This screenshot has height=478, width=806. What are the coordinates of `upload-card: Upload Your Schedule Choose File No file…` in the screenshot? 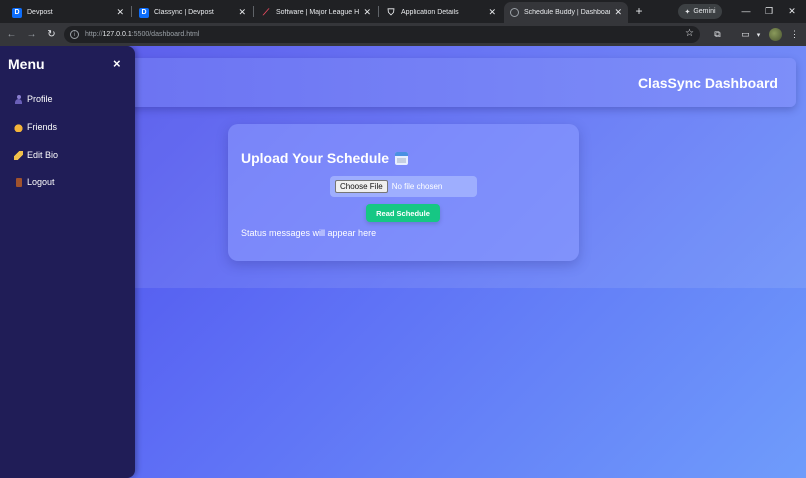 It's located at (403, 192).